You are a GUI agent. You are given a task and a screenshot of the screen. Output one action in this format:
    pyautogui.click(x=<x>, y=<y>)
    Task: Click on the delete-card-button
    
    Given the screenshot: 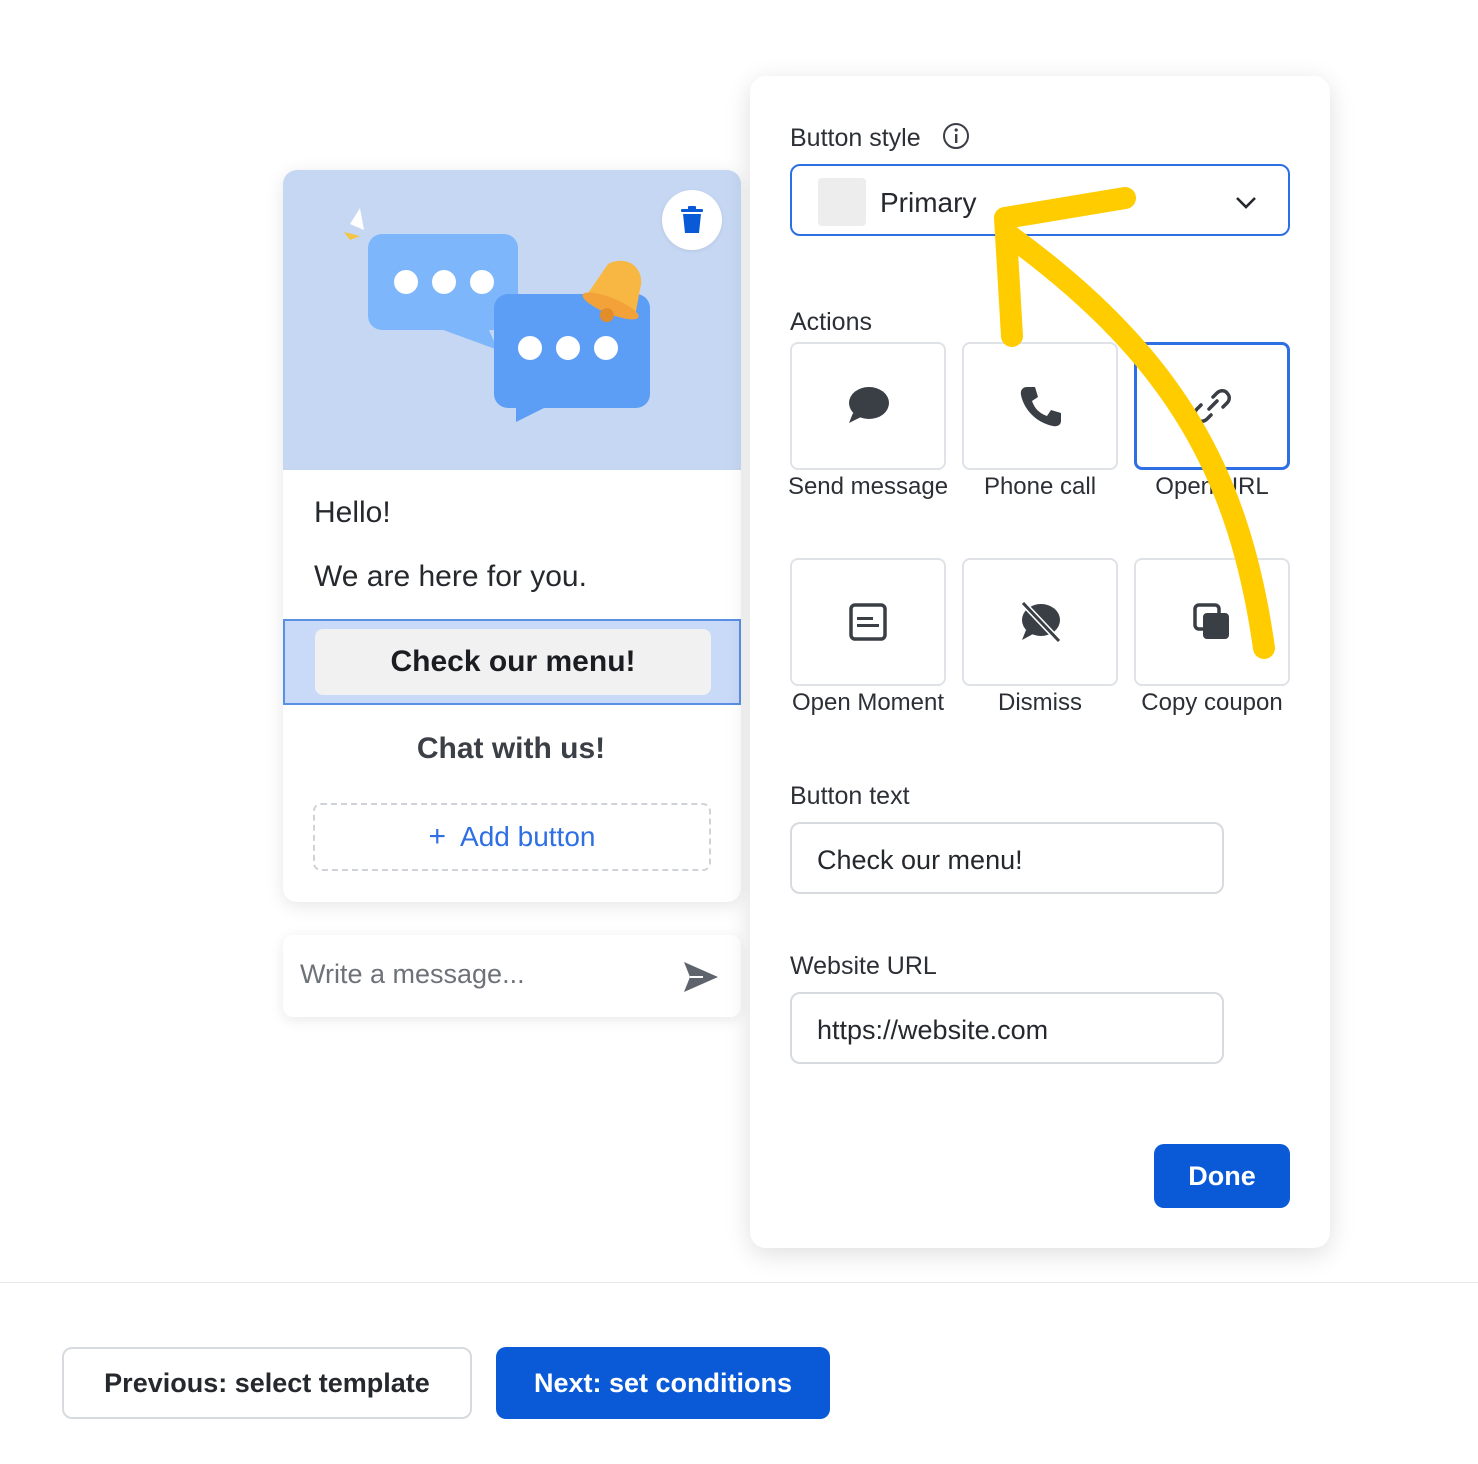 What is the action you would take?
    pyautogui.click(x=692, y=220)
    